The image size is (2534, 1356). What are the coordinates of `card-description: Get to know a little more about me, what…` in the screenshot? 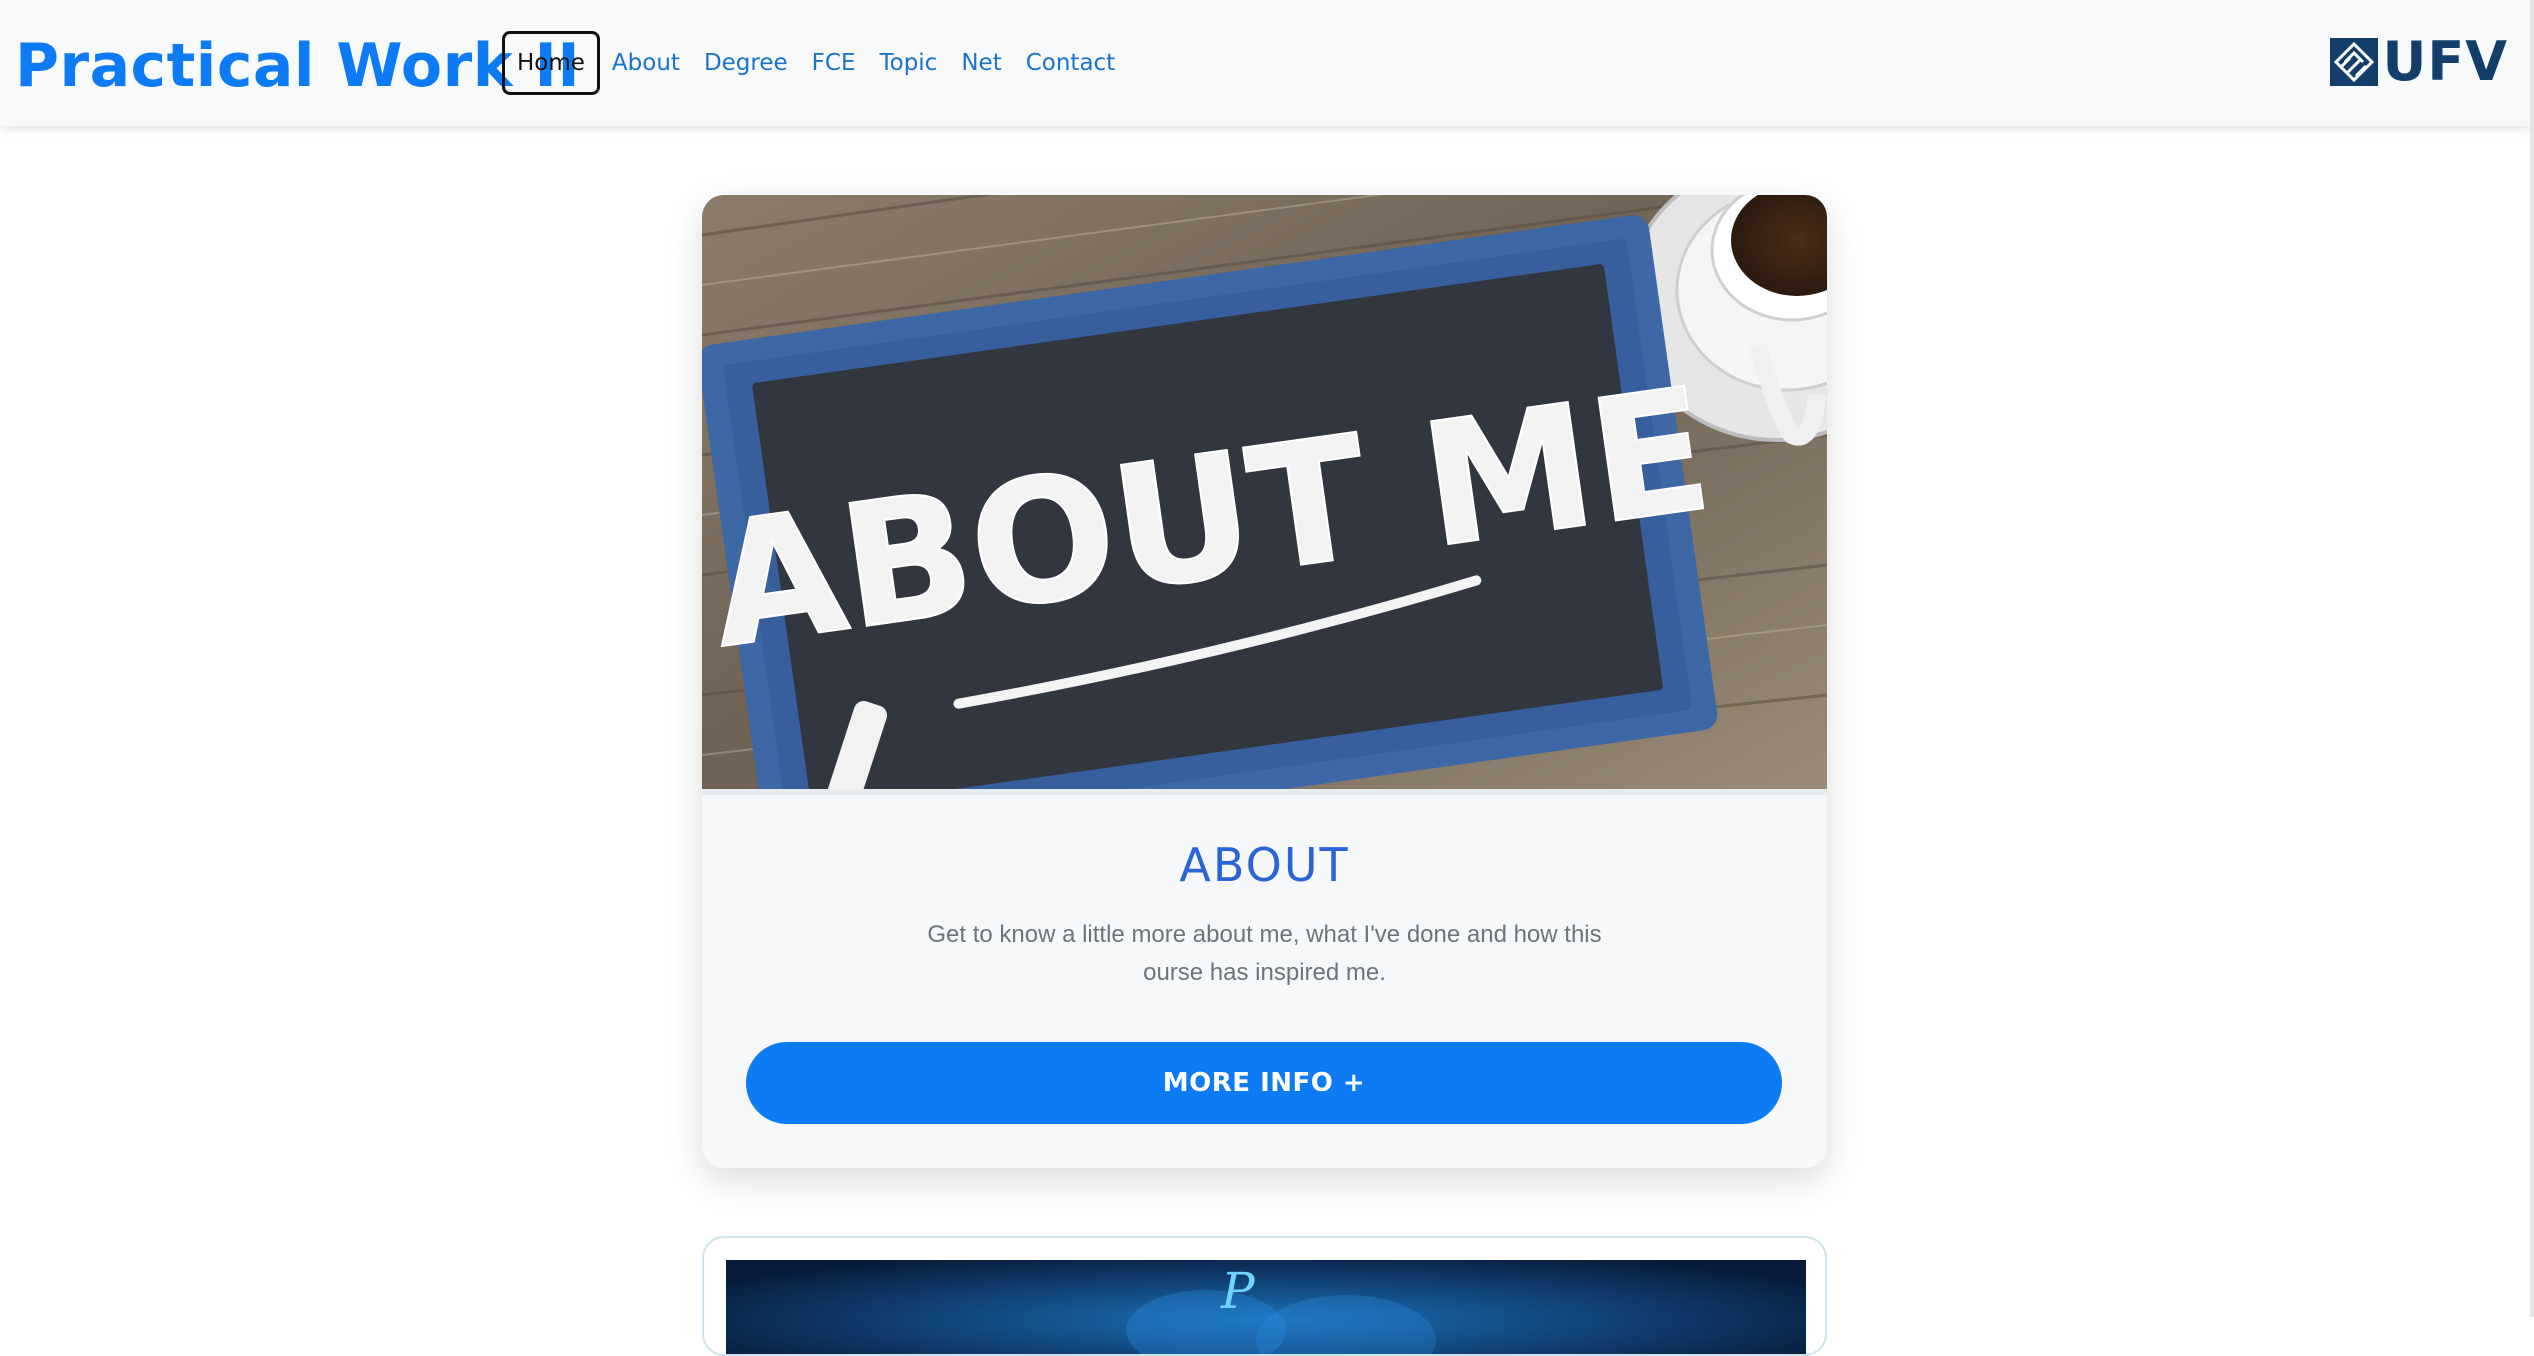 It's located at (1264, 953).